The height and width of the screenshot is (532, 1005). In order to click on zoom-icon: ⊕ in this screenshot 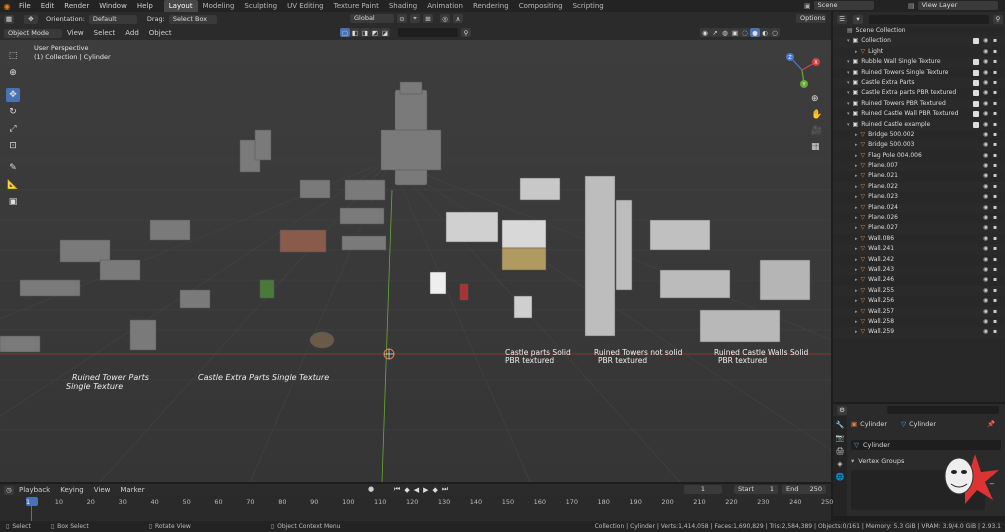, I will do `click(815, 99)`.